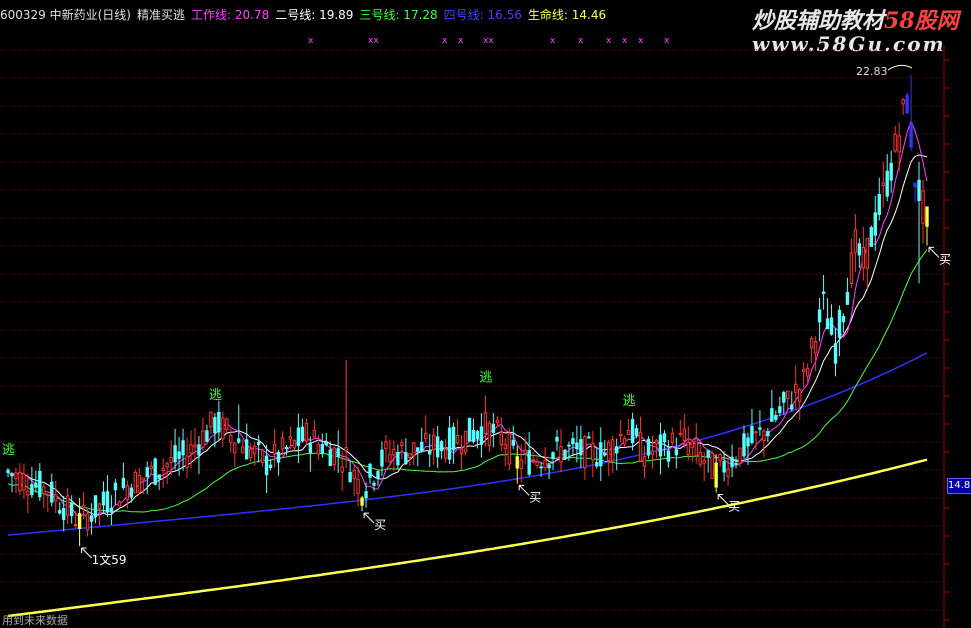 The image size is (971, 628). Describe the element at coordinates (109, 559) in the screenshot. I see `buy-signal: 1文59` at that location.